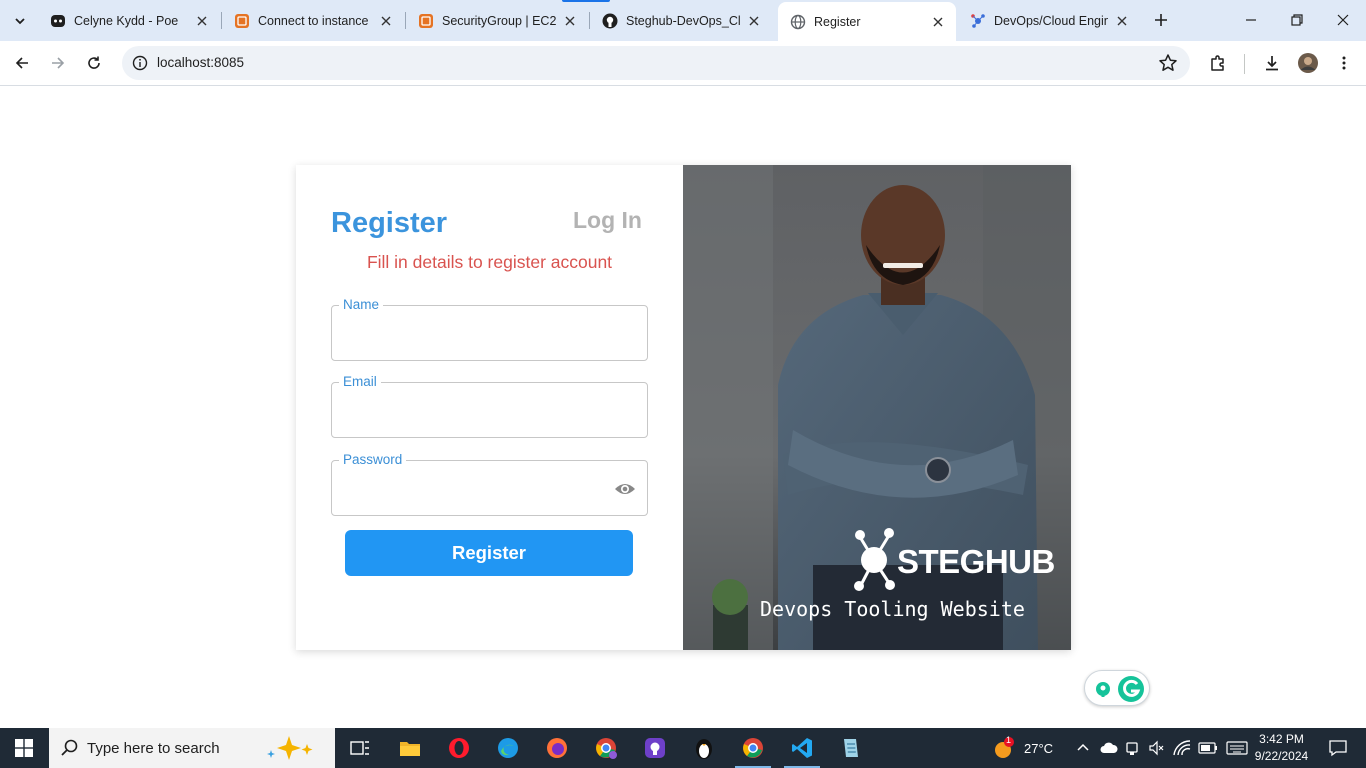 The image size is (1366, 768). I want to click on notifications-button, so click(1338, 748).